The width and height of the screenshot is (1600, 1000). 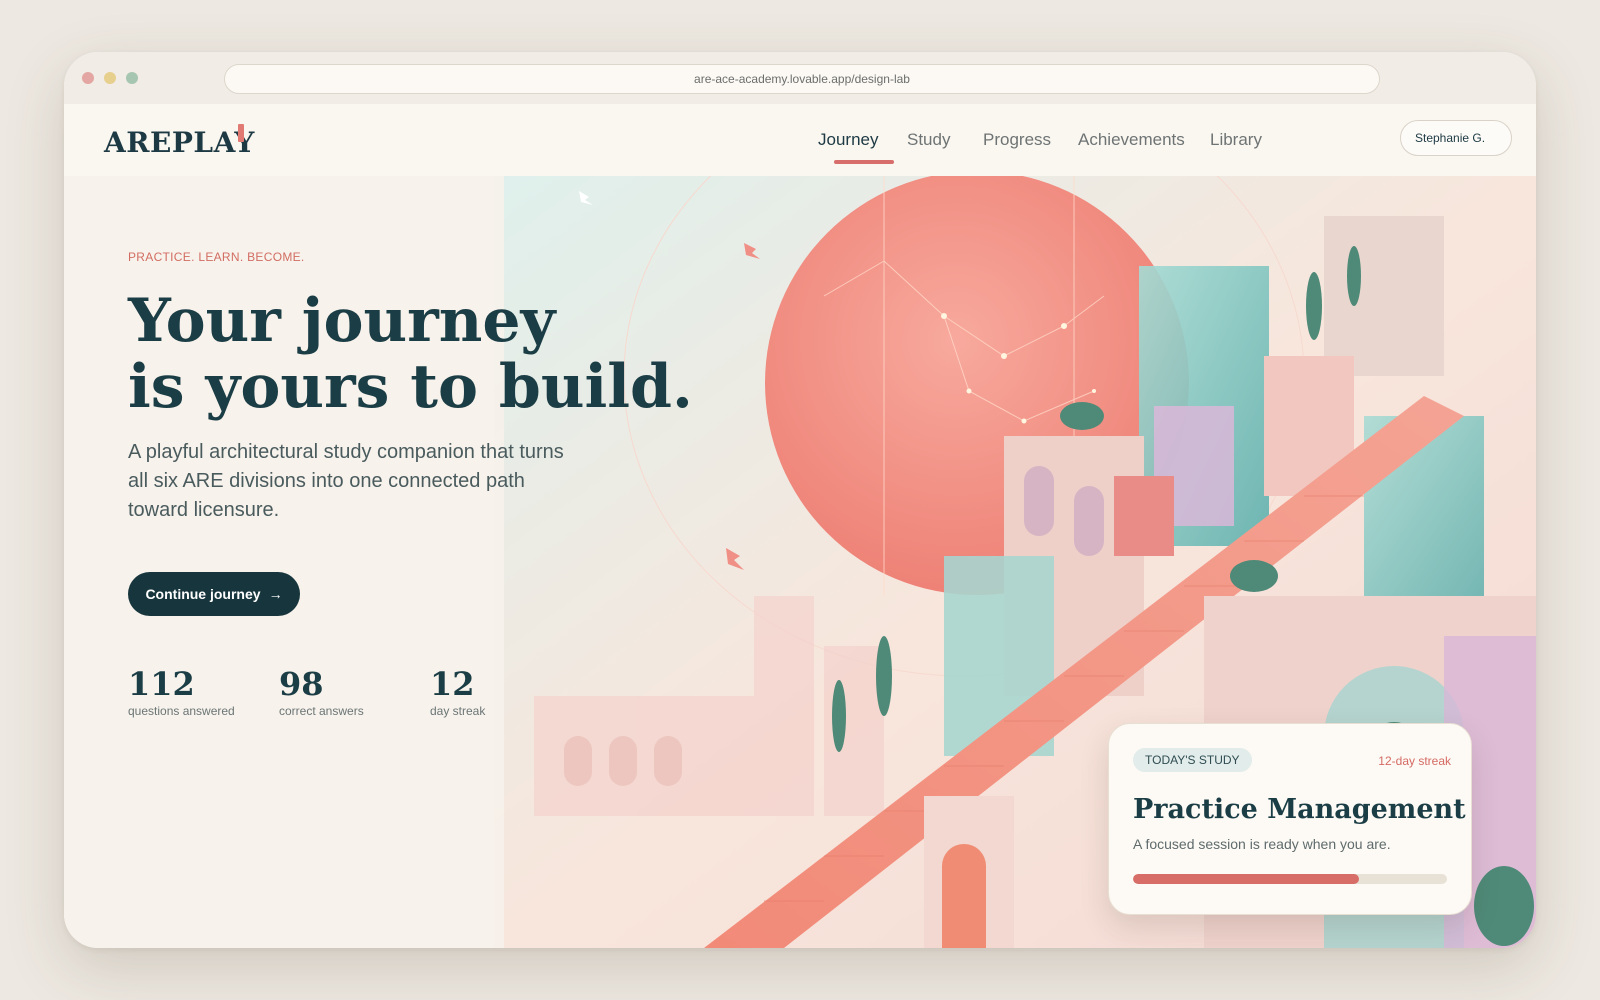 I want to click on stat-label: correct answers, so click(x=321, y=711).